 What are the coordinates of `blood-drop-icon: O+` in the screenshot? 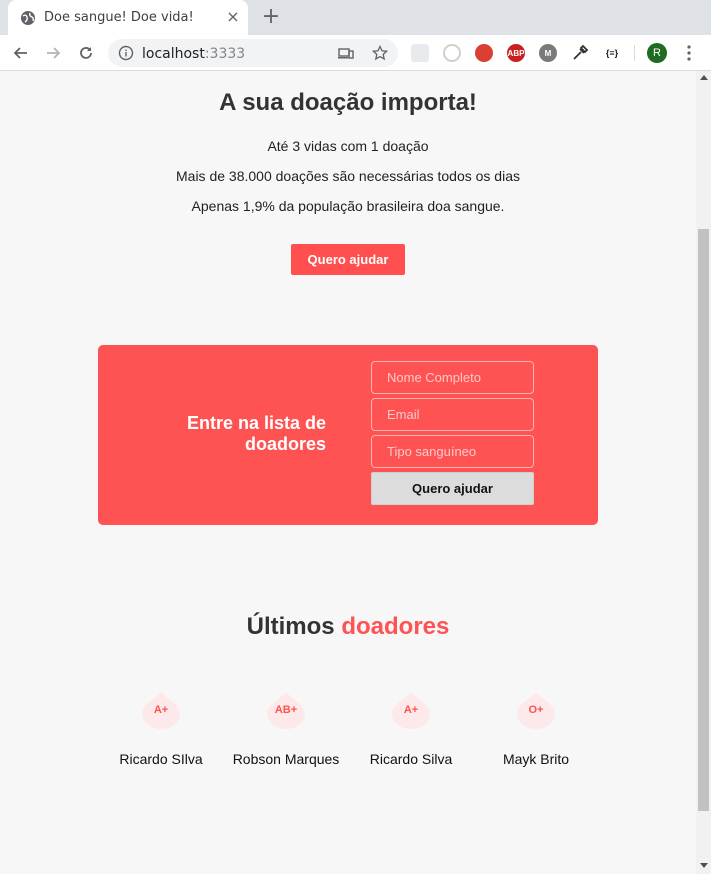 It's located at (536, 710).